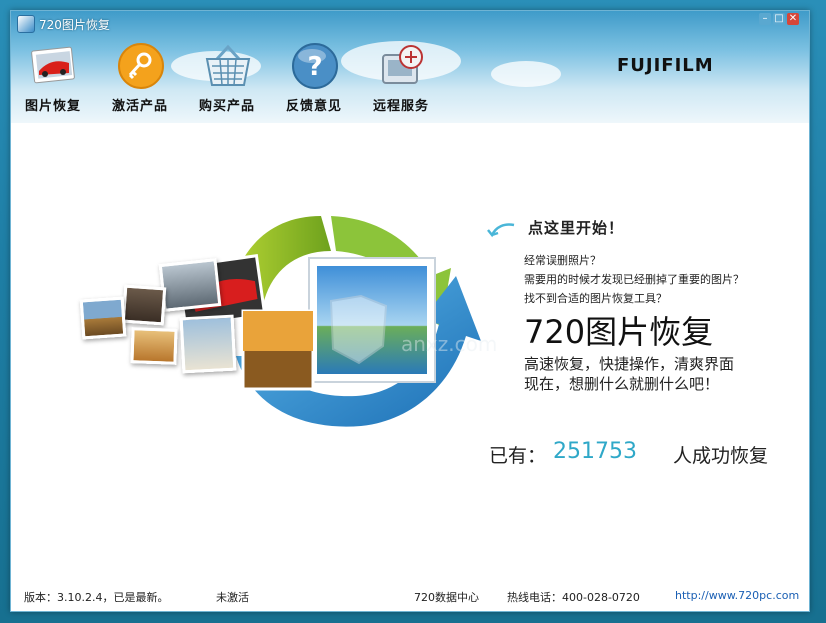  I want to click on toolbar-photo-recovery: 图片恢复, so click(53, 77).